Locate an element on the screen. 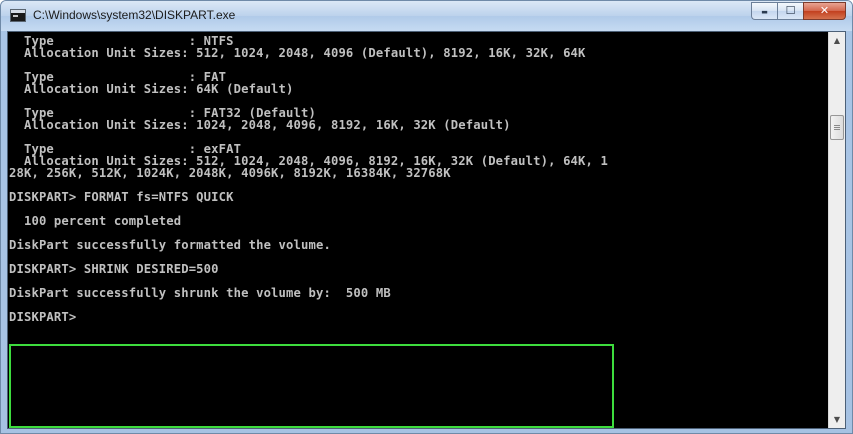  console-line: DISKPART> SHRINK DESIRED=500 is located at coordinates (114, 269).